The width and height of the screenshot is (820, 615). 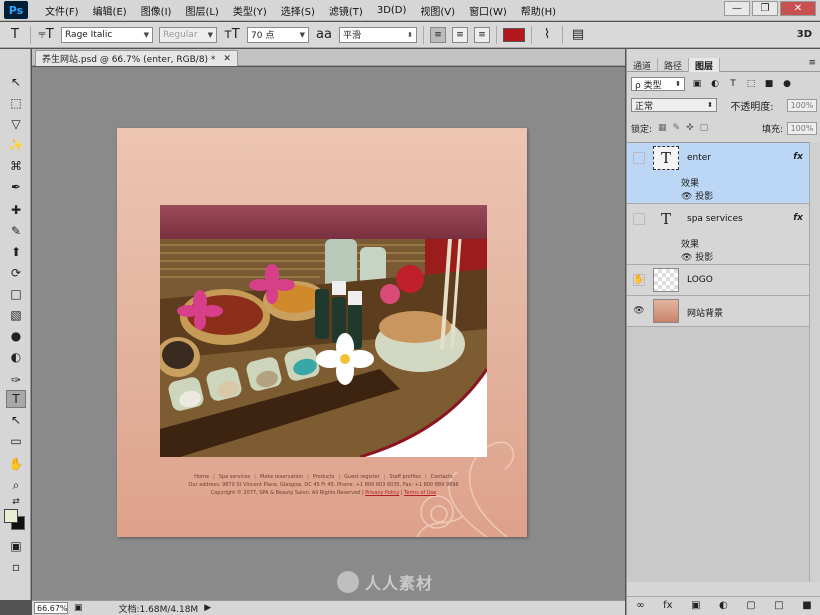 What do you see at coordinates (16, 273) in the screenshot?
I see `history-brush-tool-icon: ⟳` at bounding box center [16, 273].